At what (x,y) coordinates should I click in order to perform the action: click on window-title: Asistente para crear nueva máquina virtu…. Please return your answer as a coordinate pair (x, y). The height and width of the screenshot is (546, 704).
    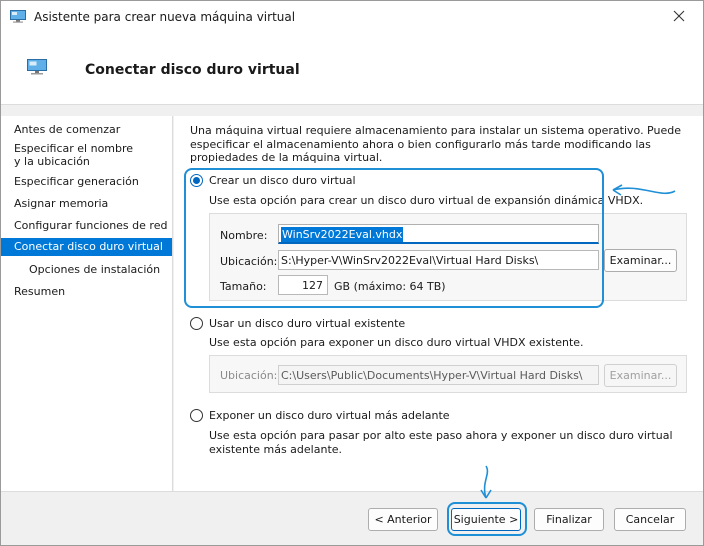
    Looking at the image, I should click on (165, 17).